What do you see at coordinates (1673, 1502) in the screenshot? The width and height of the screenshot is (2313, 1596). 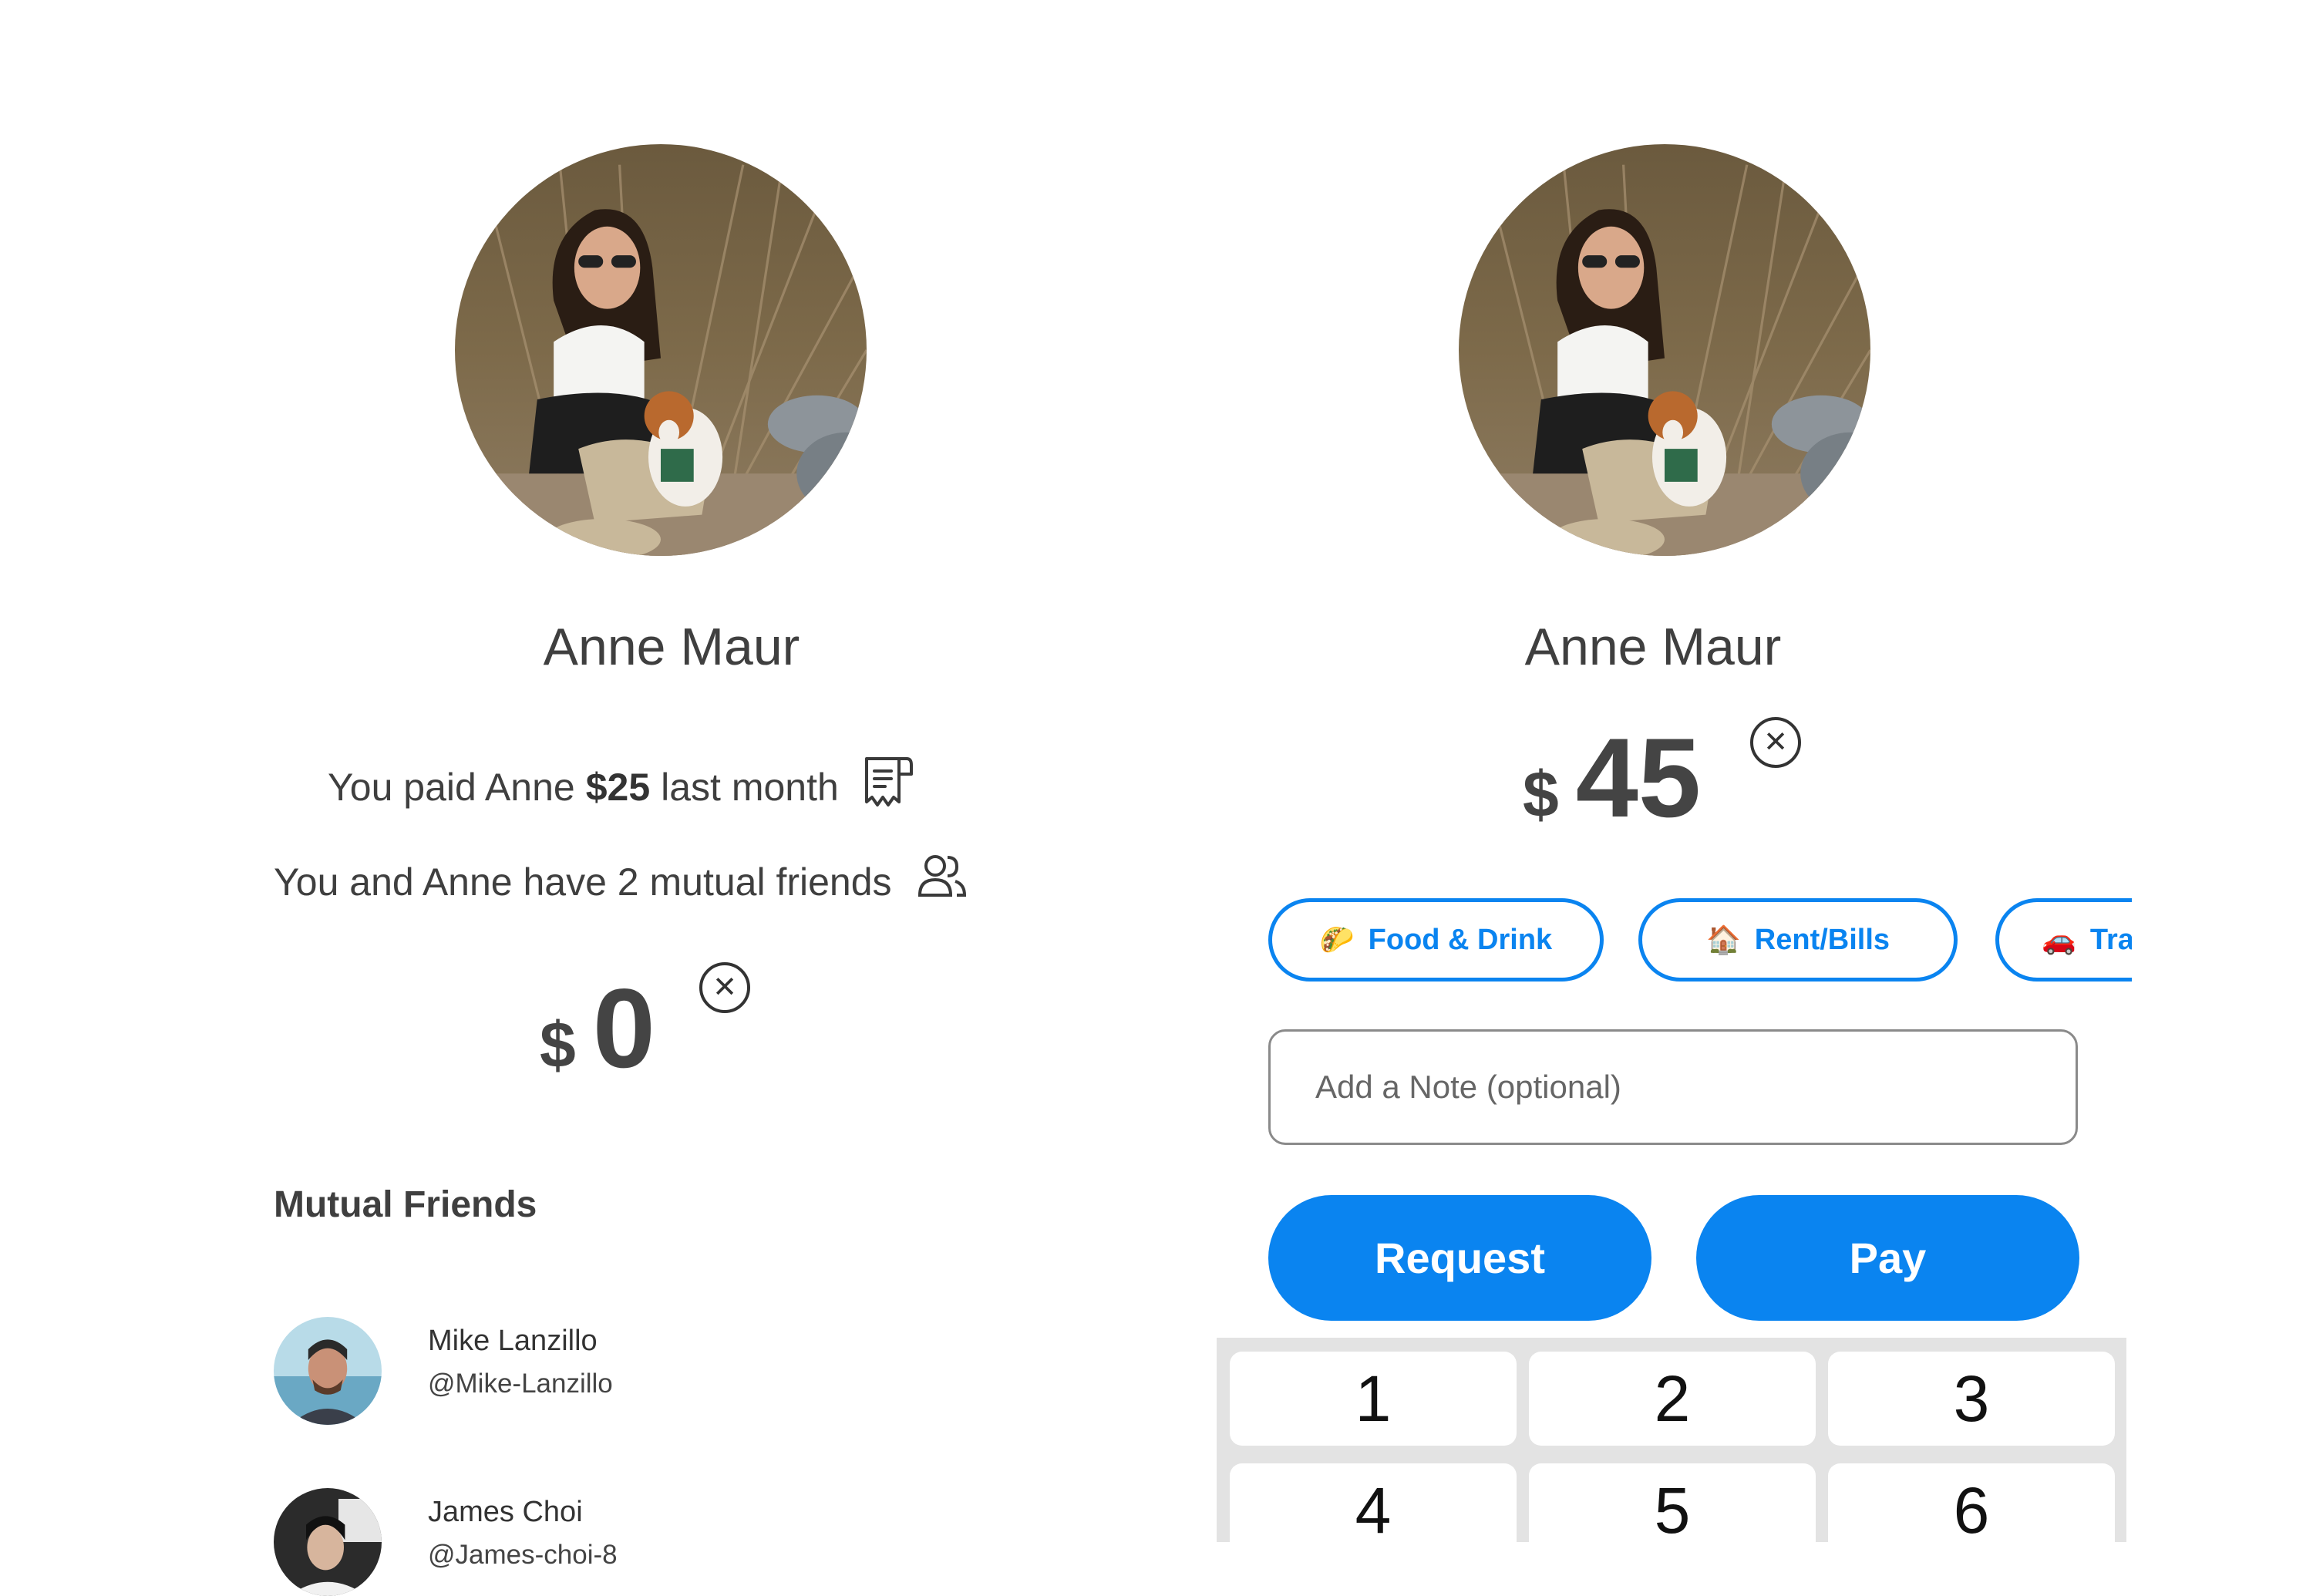 I see `key-5: 5` at bounding box center [1673, 1502].